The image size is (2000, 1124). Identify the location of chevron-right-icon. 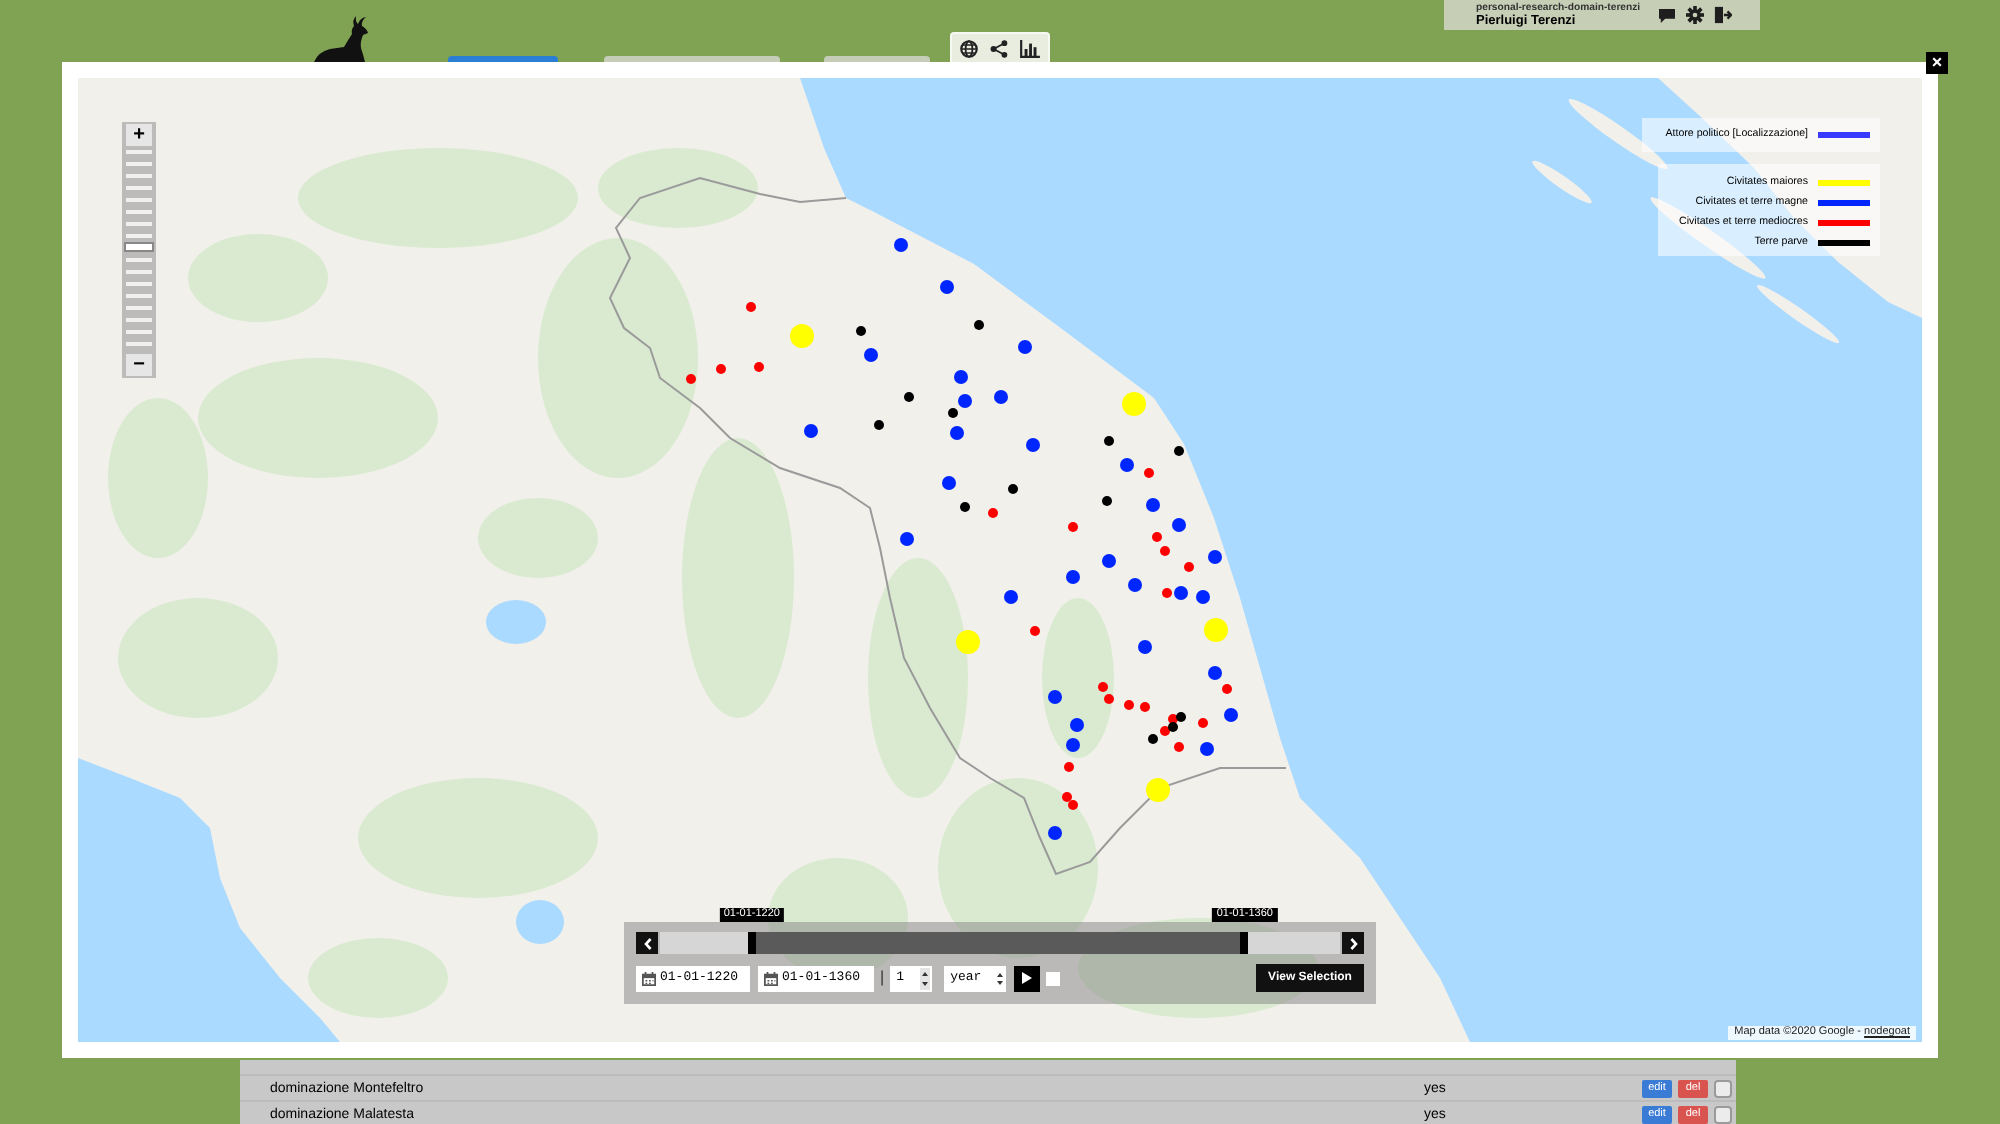
(1353, 943).